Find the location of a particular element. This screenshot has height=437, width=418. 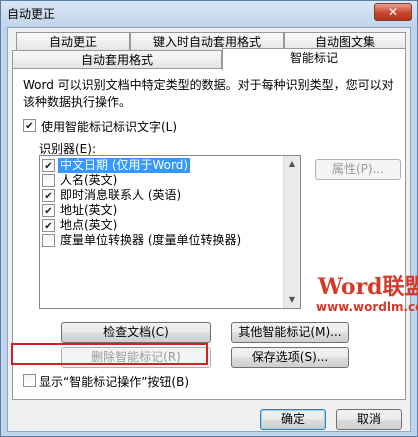

list-item: 地址(英文) is located at coordinates (164, 210).